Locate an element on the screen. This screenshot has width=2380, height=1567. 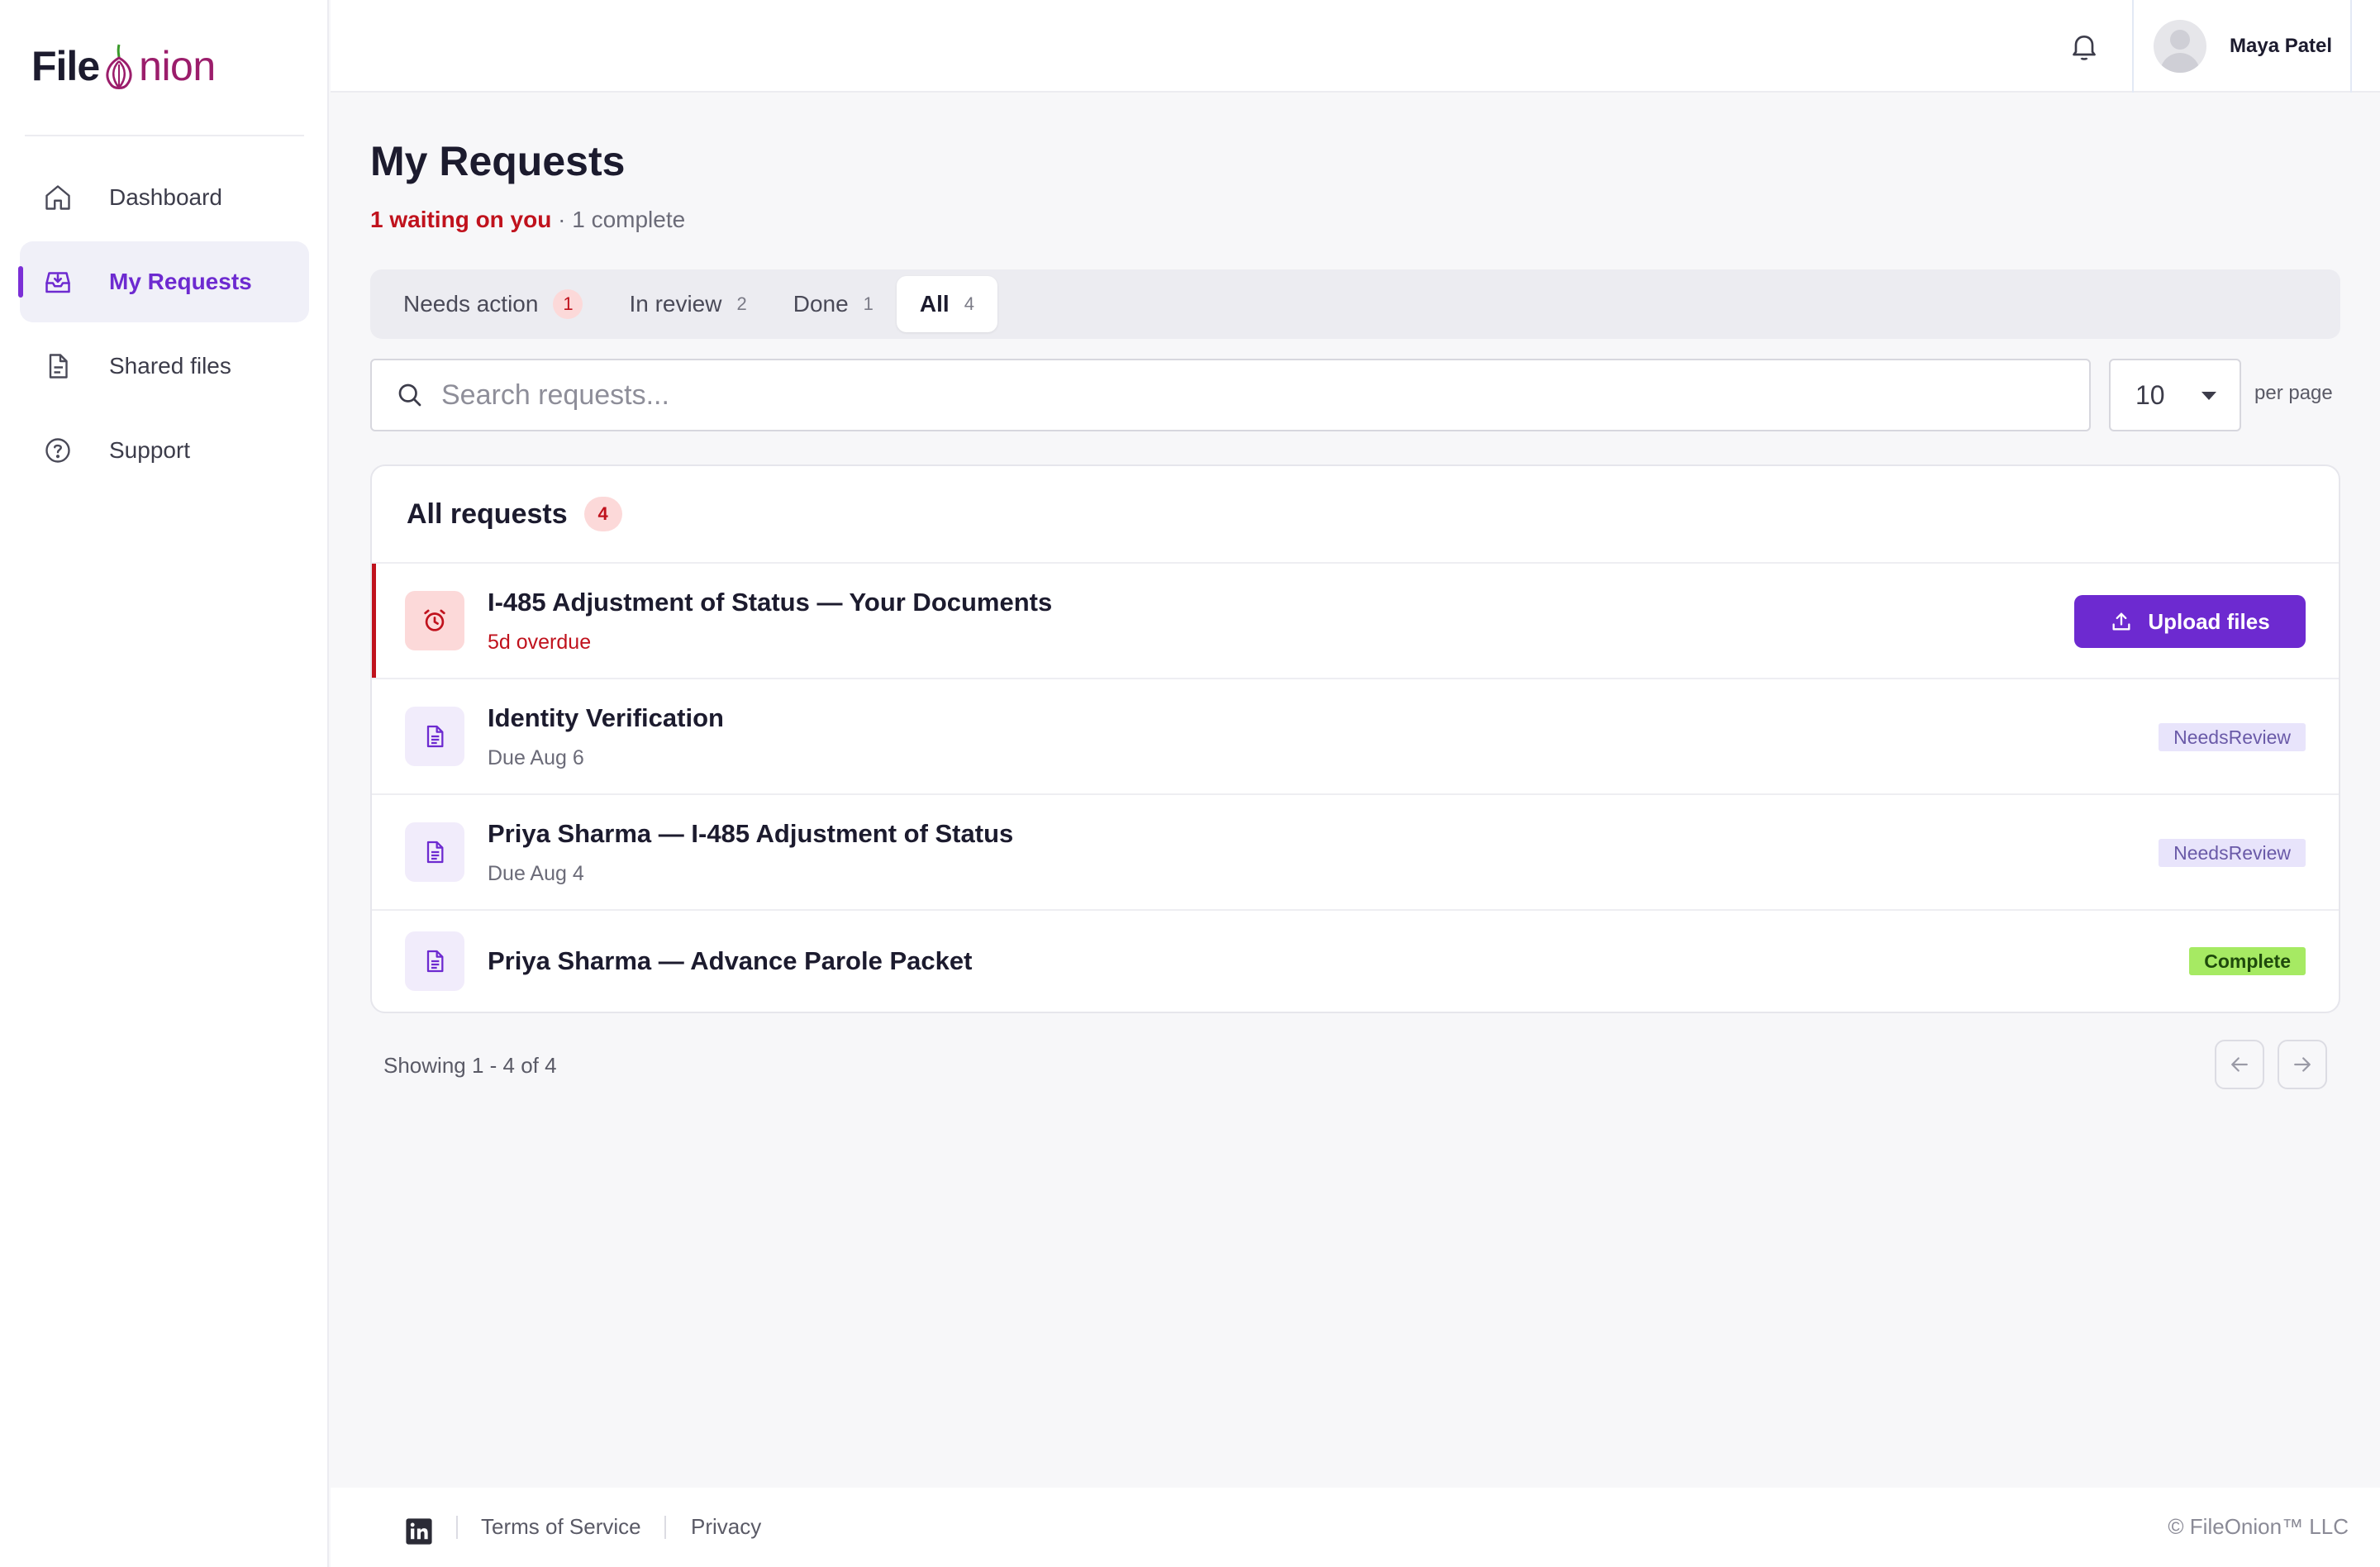
previous-page-button is located at coordinates (2239, 1064).